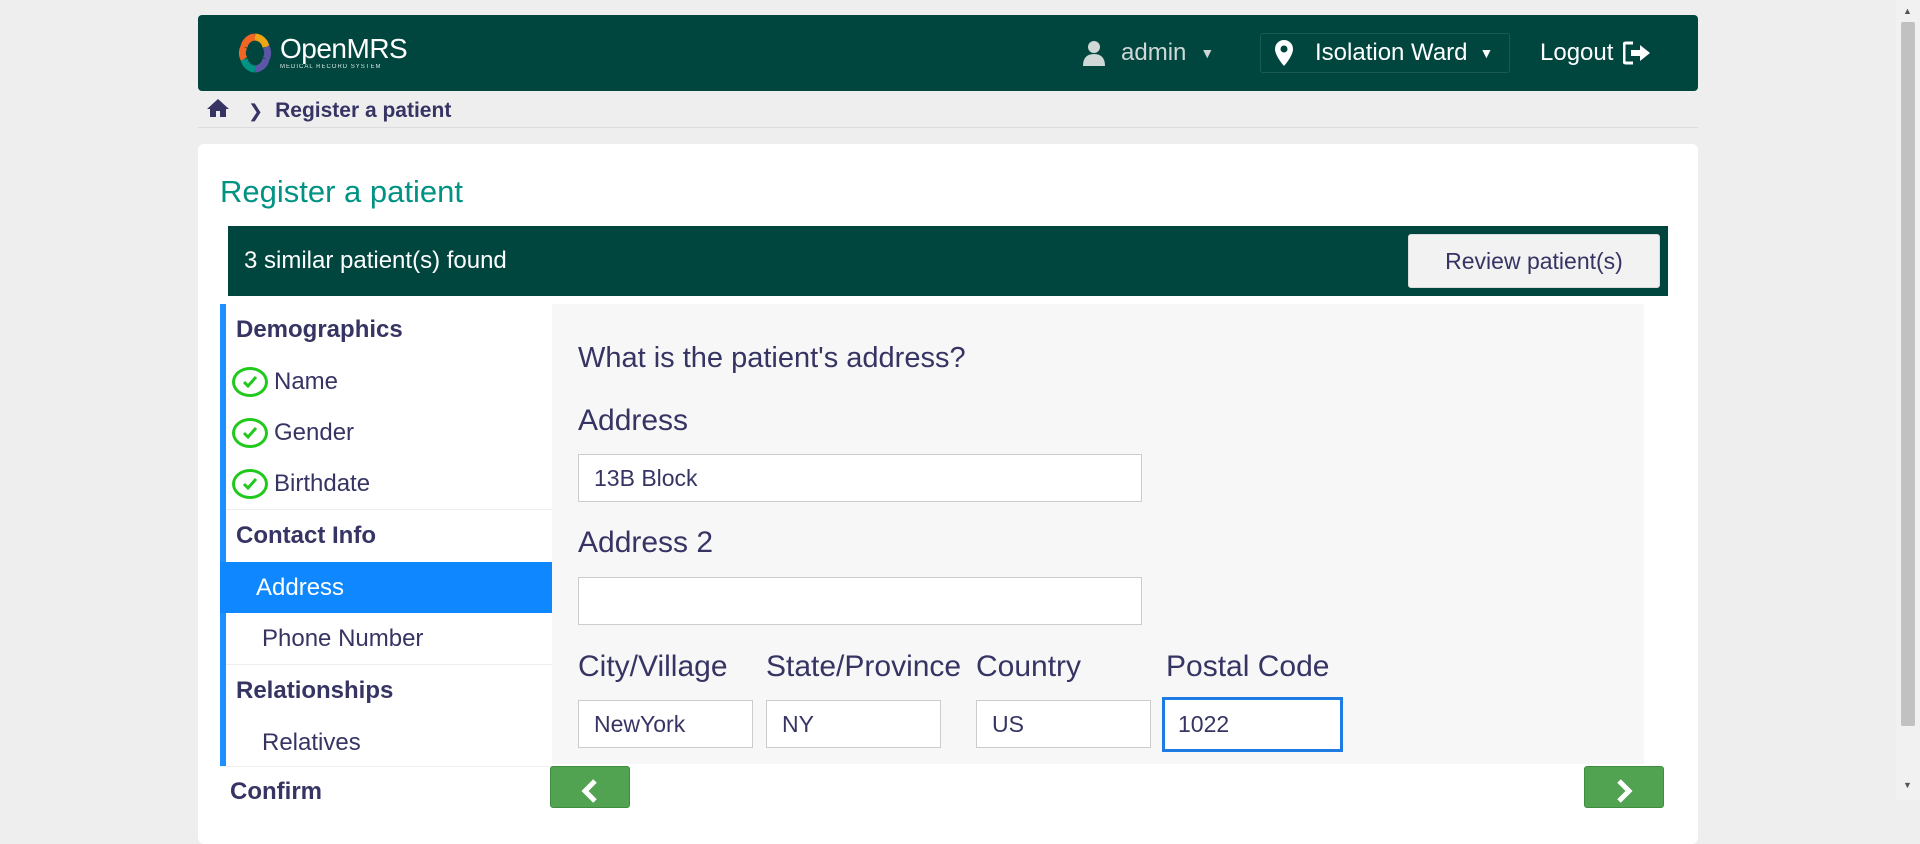 The image size is (1920, 844). Describe the element at coordinates (665, 724) in the screenshot. I see `city-input` at that location.